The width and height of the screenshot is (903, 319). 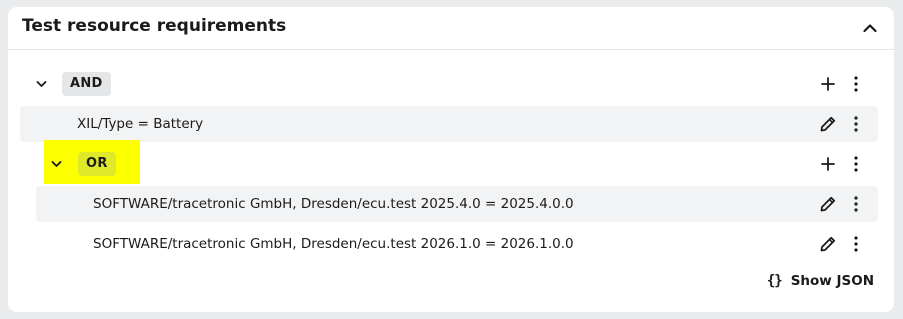 I want to click on or-operator-badge: OR, so click(x=97, y=164).